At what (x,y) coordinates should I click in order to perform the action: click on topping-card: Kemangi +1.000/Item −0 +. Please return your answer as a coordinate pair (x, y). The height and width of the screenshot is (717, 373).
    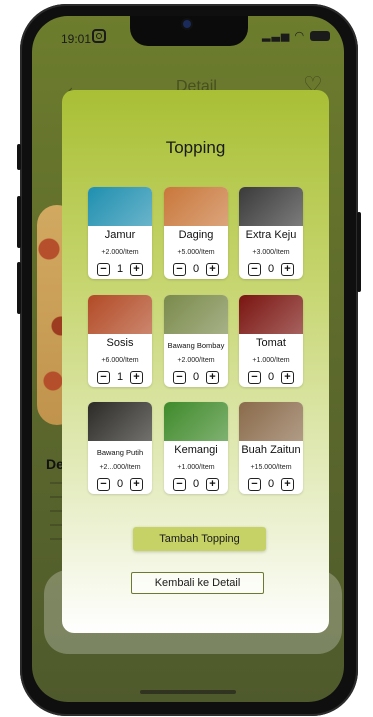
    Looking at the image, I should click on (196, 448).